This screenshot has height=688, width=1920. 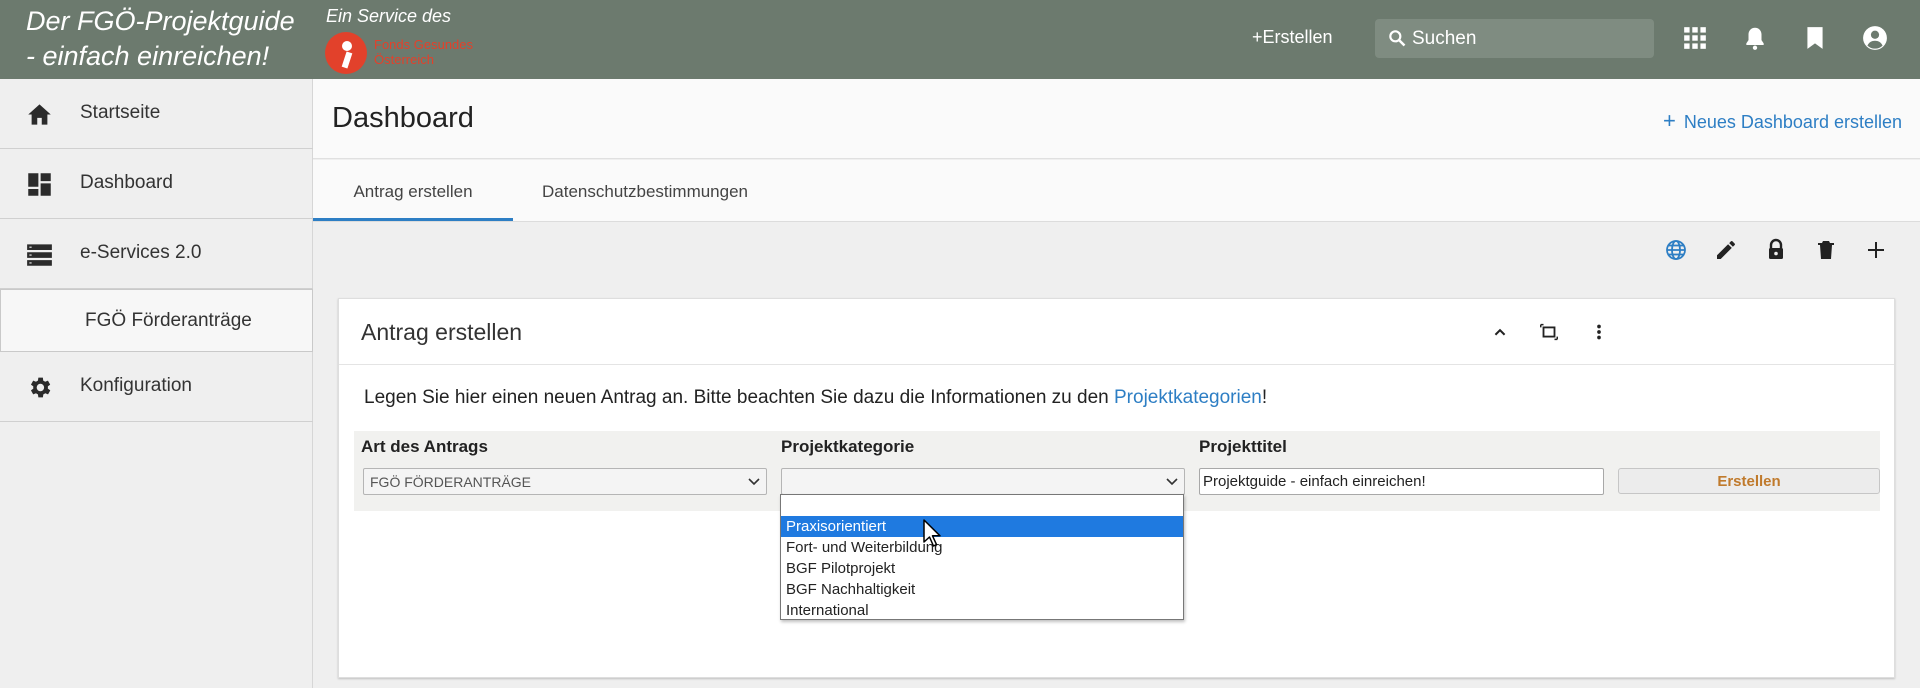 I want to click on sidebar-item-label: e-Services 2.0, so click(x=141, y=252).